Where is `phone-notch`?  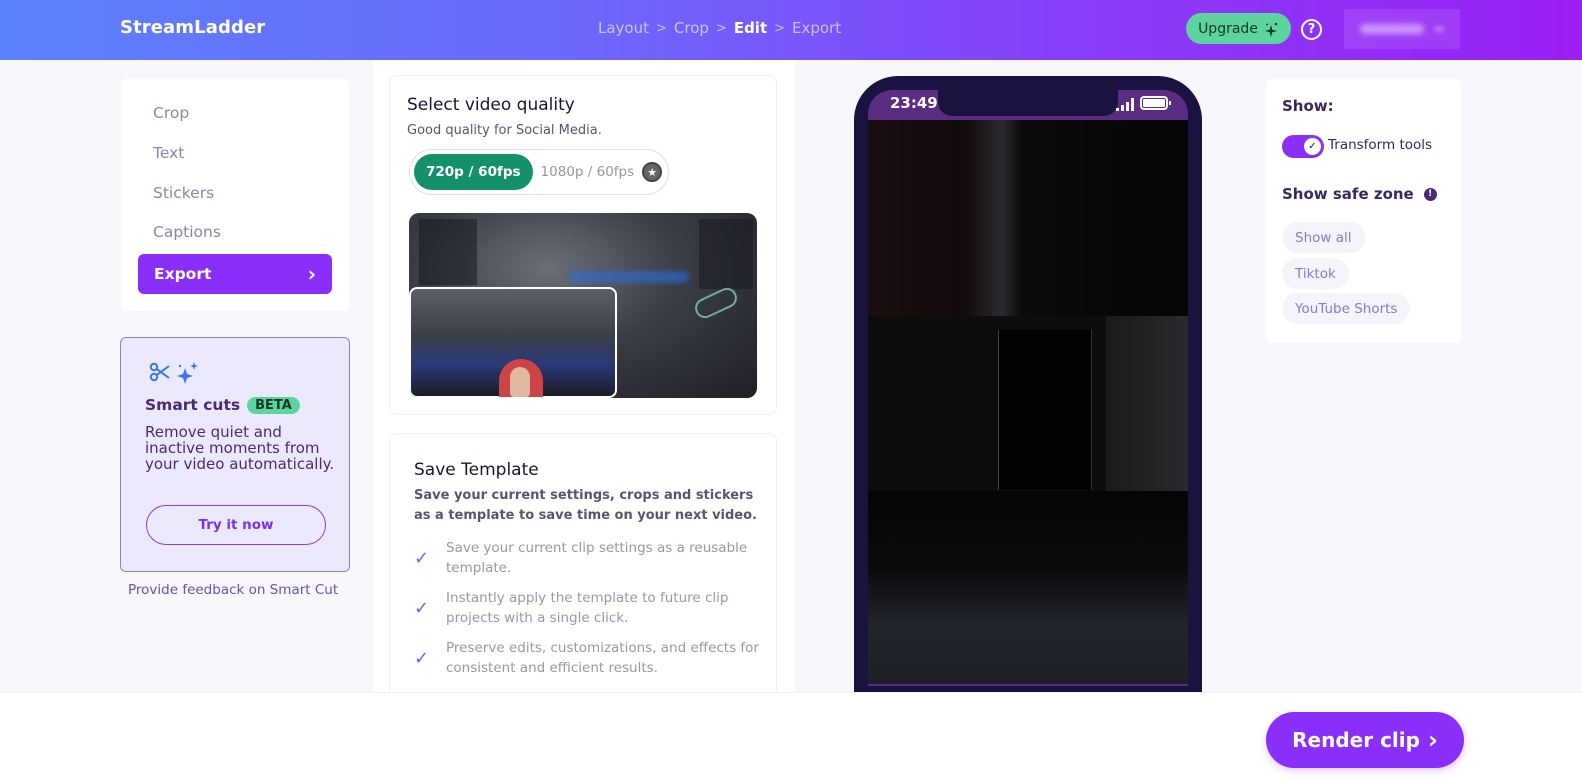
phone-notch is located at coordinates (1028, 103).